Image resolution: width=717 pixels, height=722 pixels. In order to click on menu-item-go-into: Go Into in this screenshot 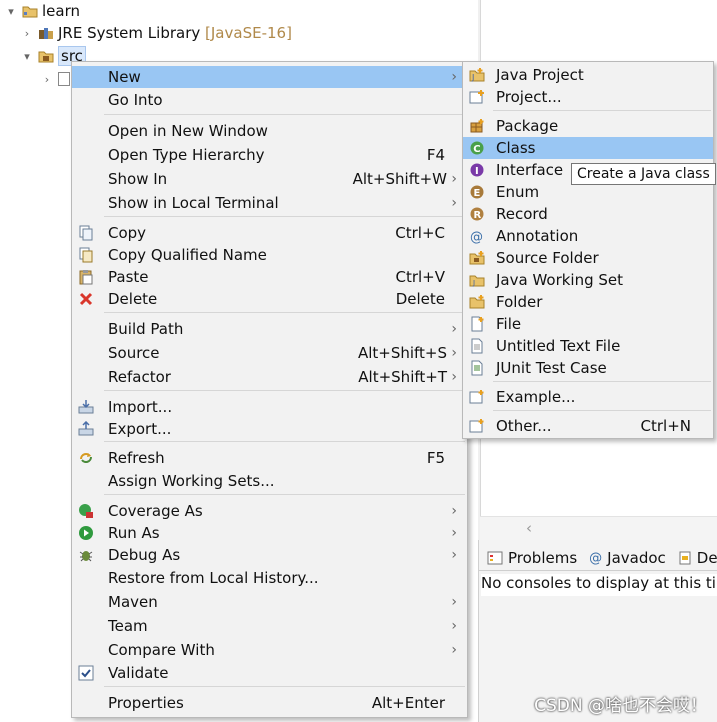, I will do `click(269, 100)`.